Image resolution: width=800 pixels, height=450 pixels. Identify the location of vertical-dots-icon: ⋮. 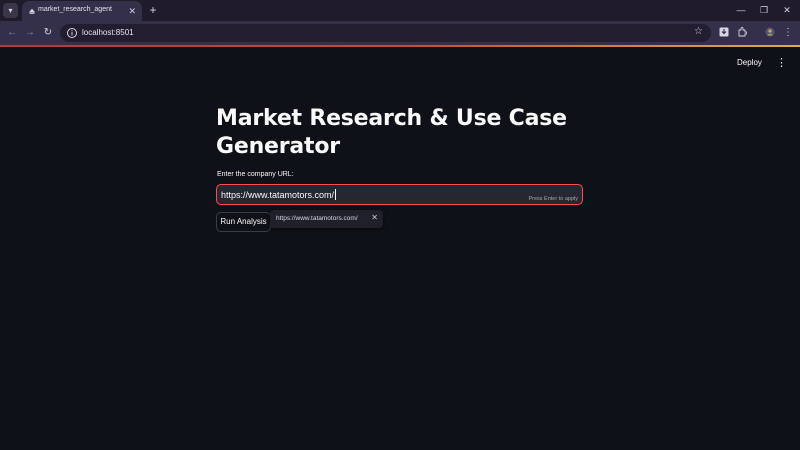
(781, 63).